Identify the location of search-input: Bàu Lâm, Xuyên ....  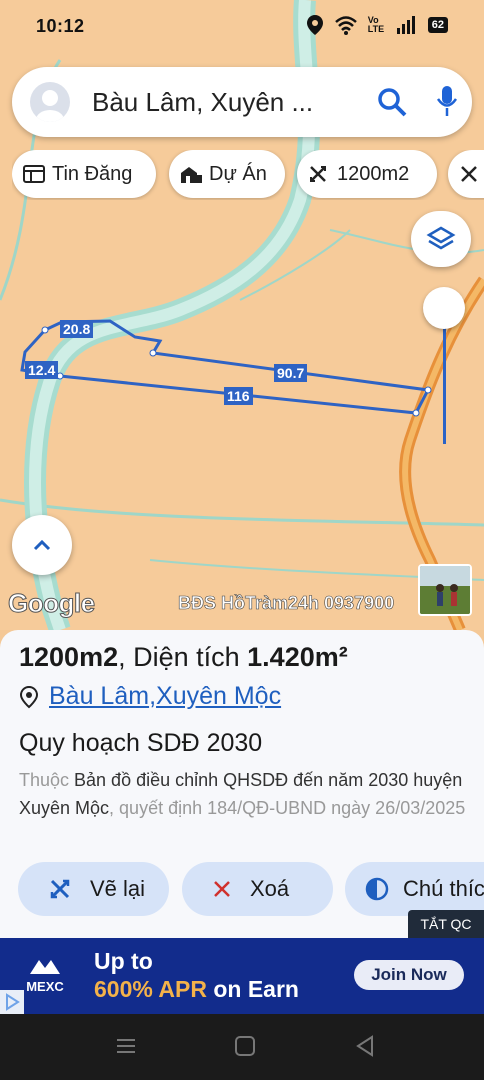
(222, 102).